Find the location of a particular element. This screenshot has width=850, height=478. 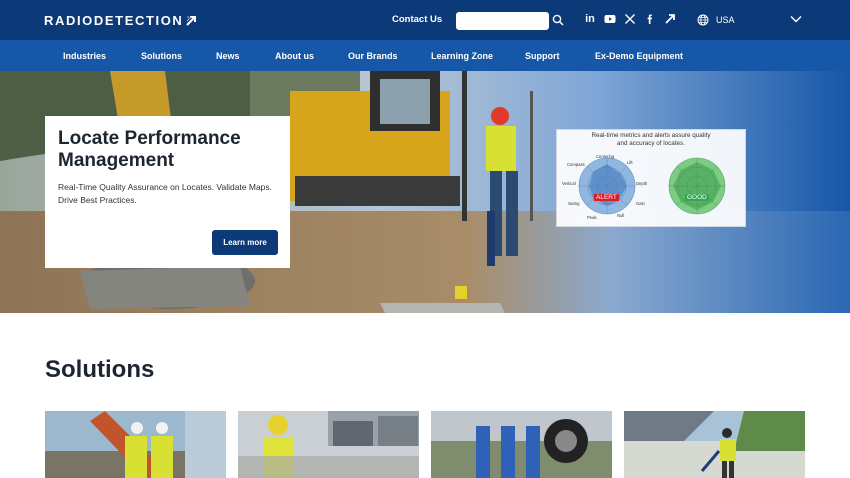

solution-tile-4-image is located at coordinates (714, 444).